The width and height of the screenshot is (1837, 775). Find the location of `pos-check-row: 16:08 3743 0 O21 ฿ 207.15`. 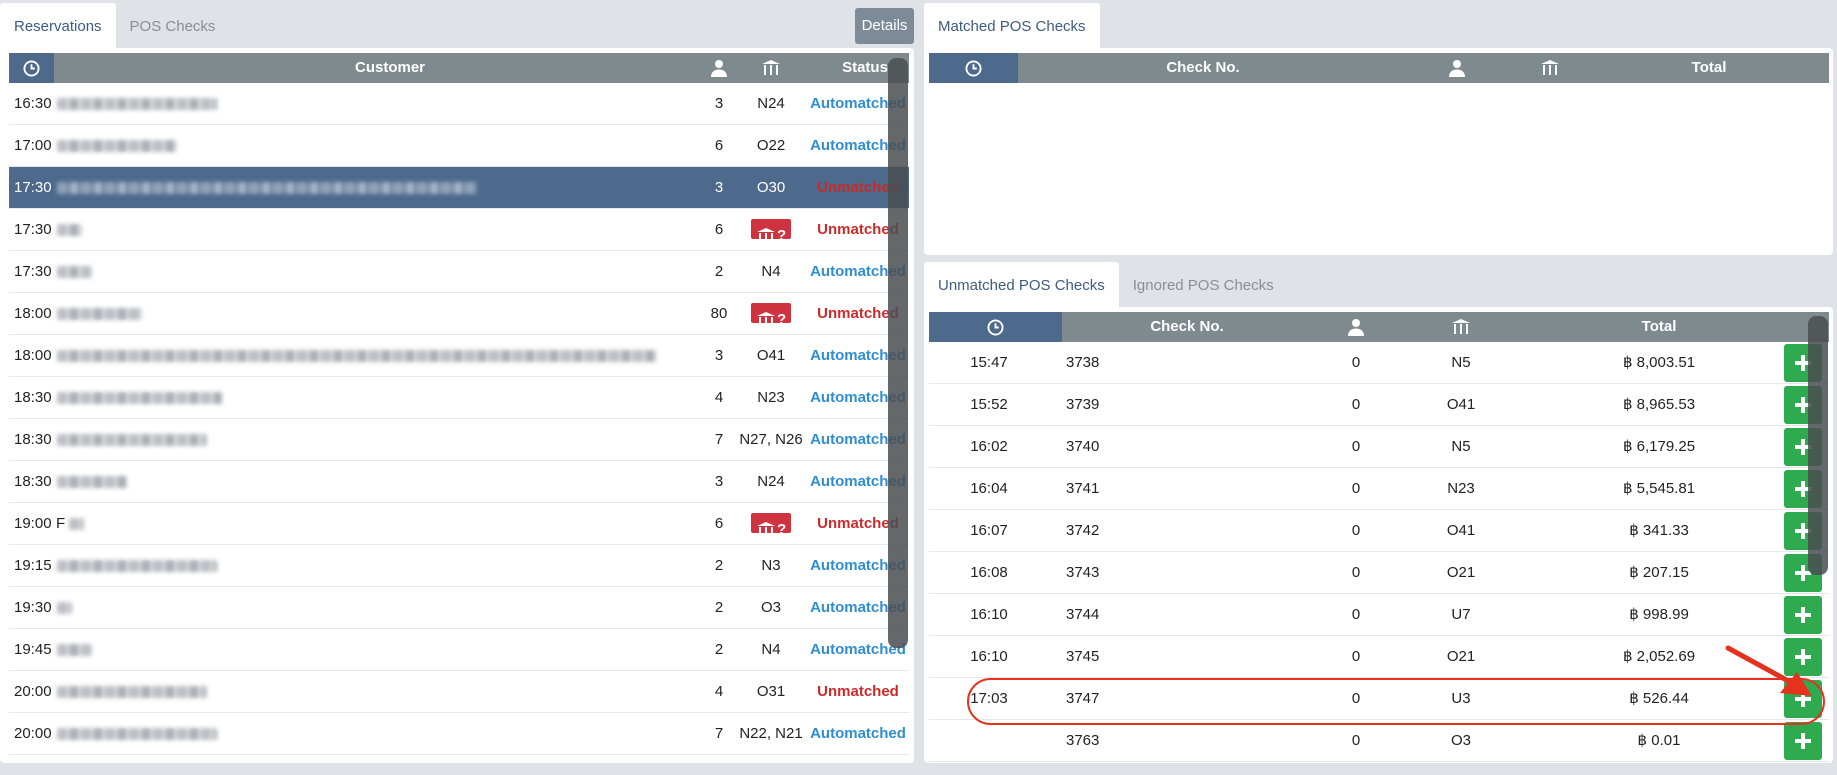

pos-check-row: 16:08 3743 0 O21 ฿ 207.15 is located at coordinates (1379, 573).